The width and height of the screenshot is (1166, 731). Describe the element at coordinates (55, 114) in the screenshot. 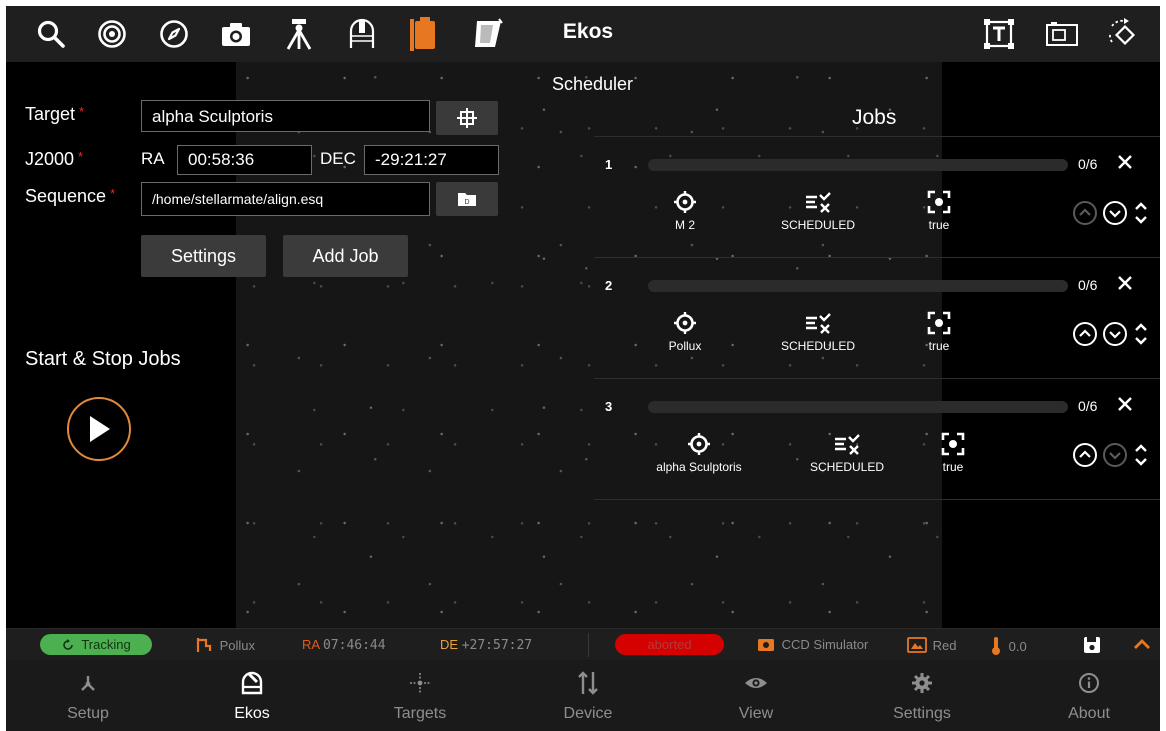

I see `target-label: Target *` at that location.